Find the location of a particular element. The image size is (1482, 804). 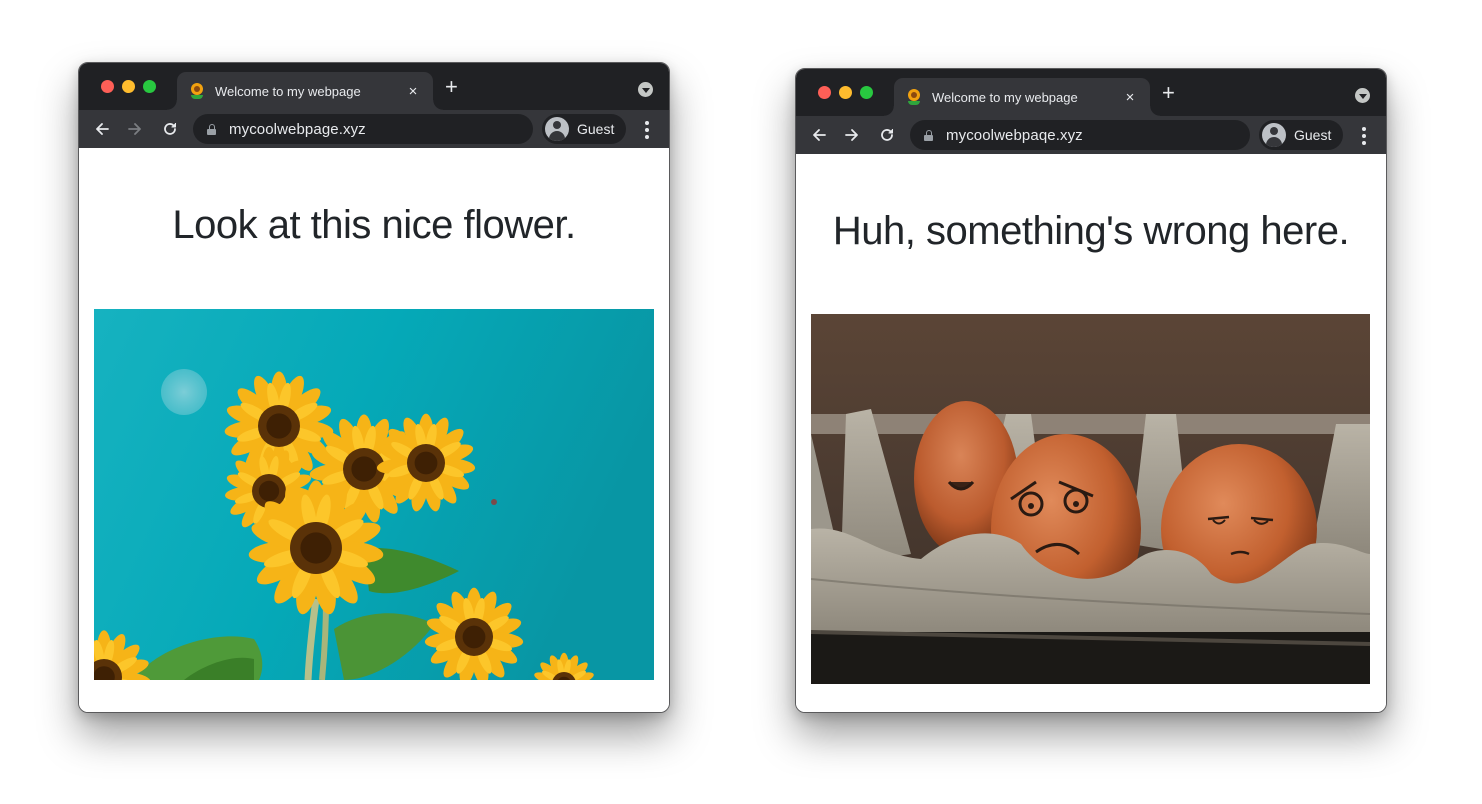

browser-toolbar: mycoolwebpage.xyz Guest is located at coordinates (374, 129).